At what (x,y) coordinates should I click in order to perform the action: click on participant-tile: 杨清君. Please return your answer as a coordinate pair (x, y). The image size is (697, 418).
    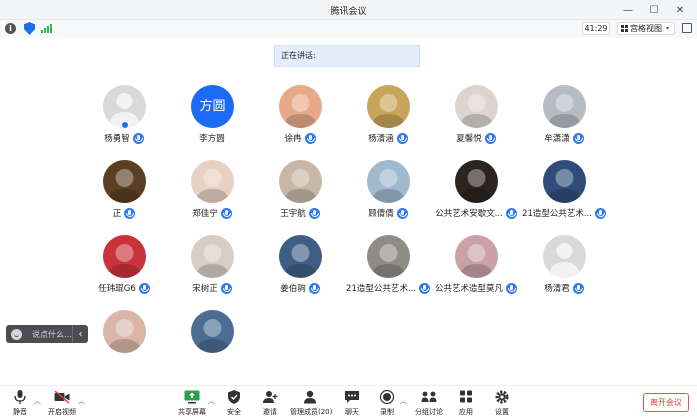
    Looking at the image, I should click on (564, 270).